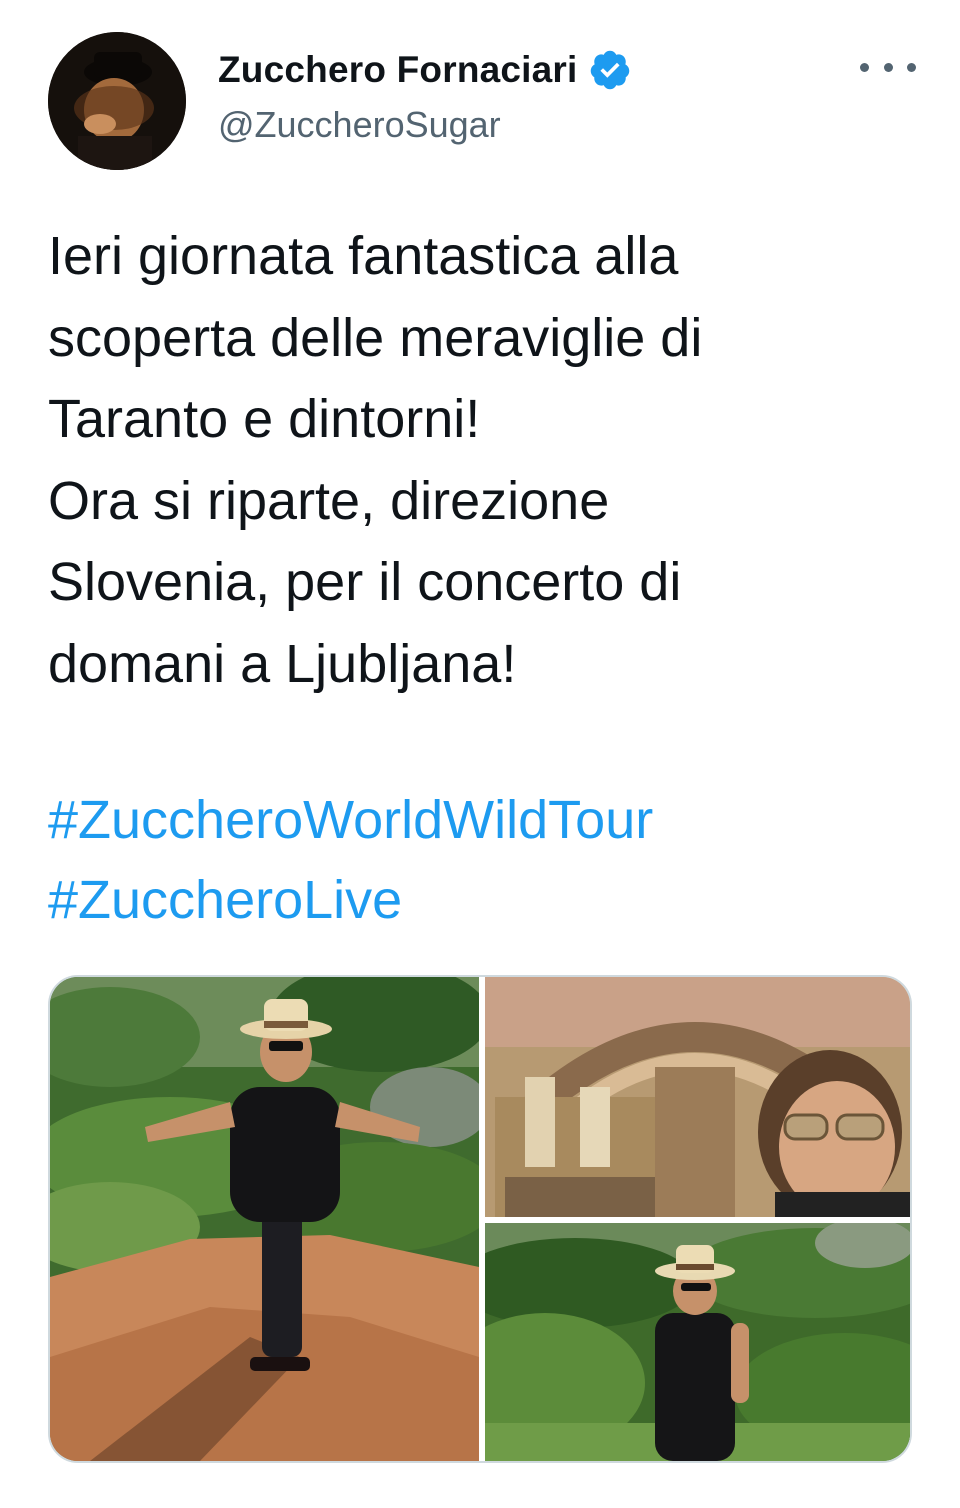 Image resolution: width=960 pixels, height=1508 pixels. Describe the element at coordinates (329, 500) in the screenshot. I see `tweet-text-line: Ora si riparte, direzione` at that location.